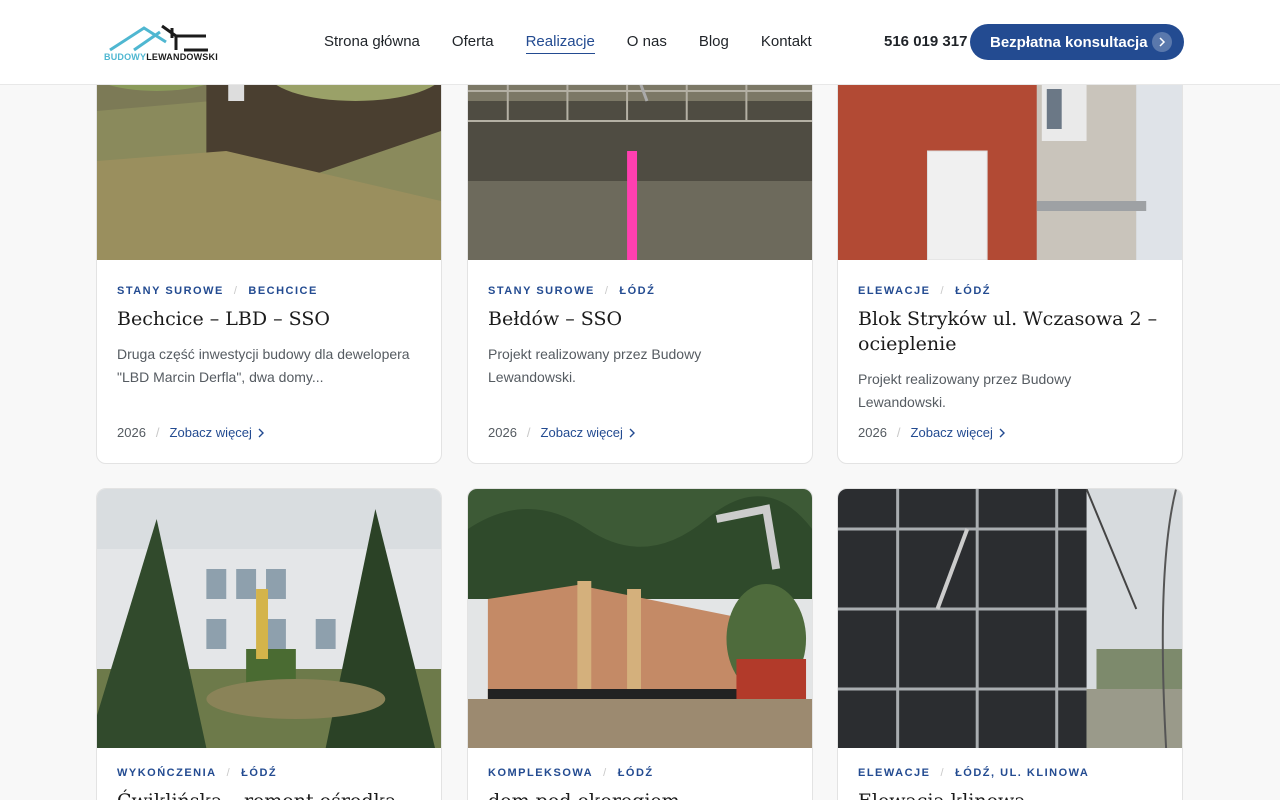 The width and height of the screenshot is (1280, 800). I want to click on project-card: Kompleksowa/Łódź dom pod okoregiem, so click(640, 644).